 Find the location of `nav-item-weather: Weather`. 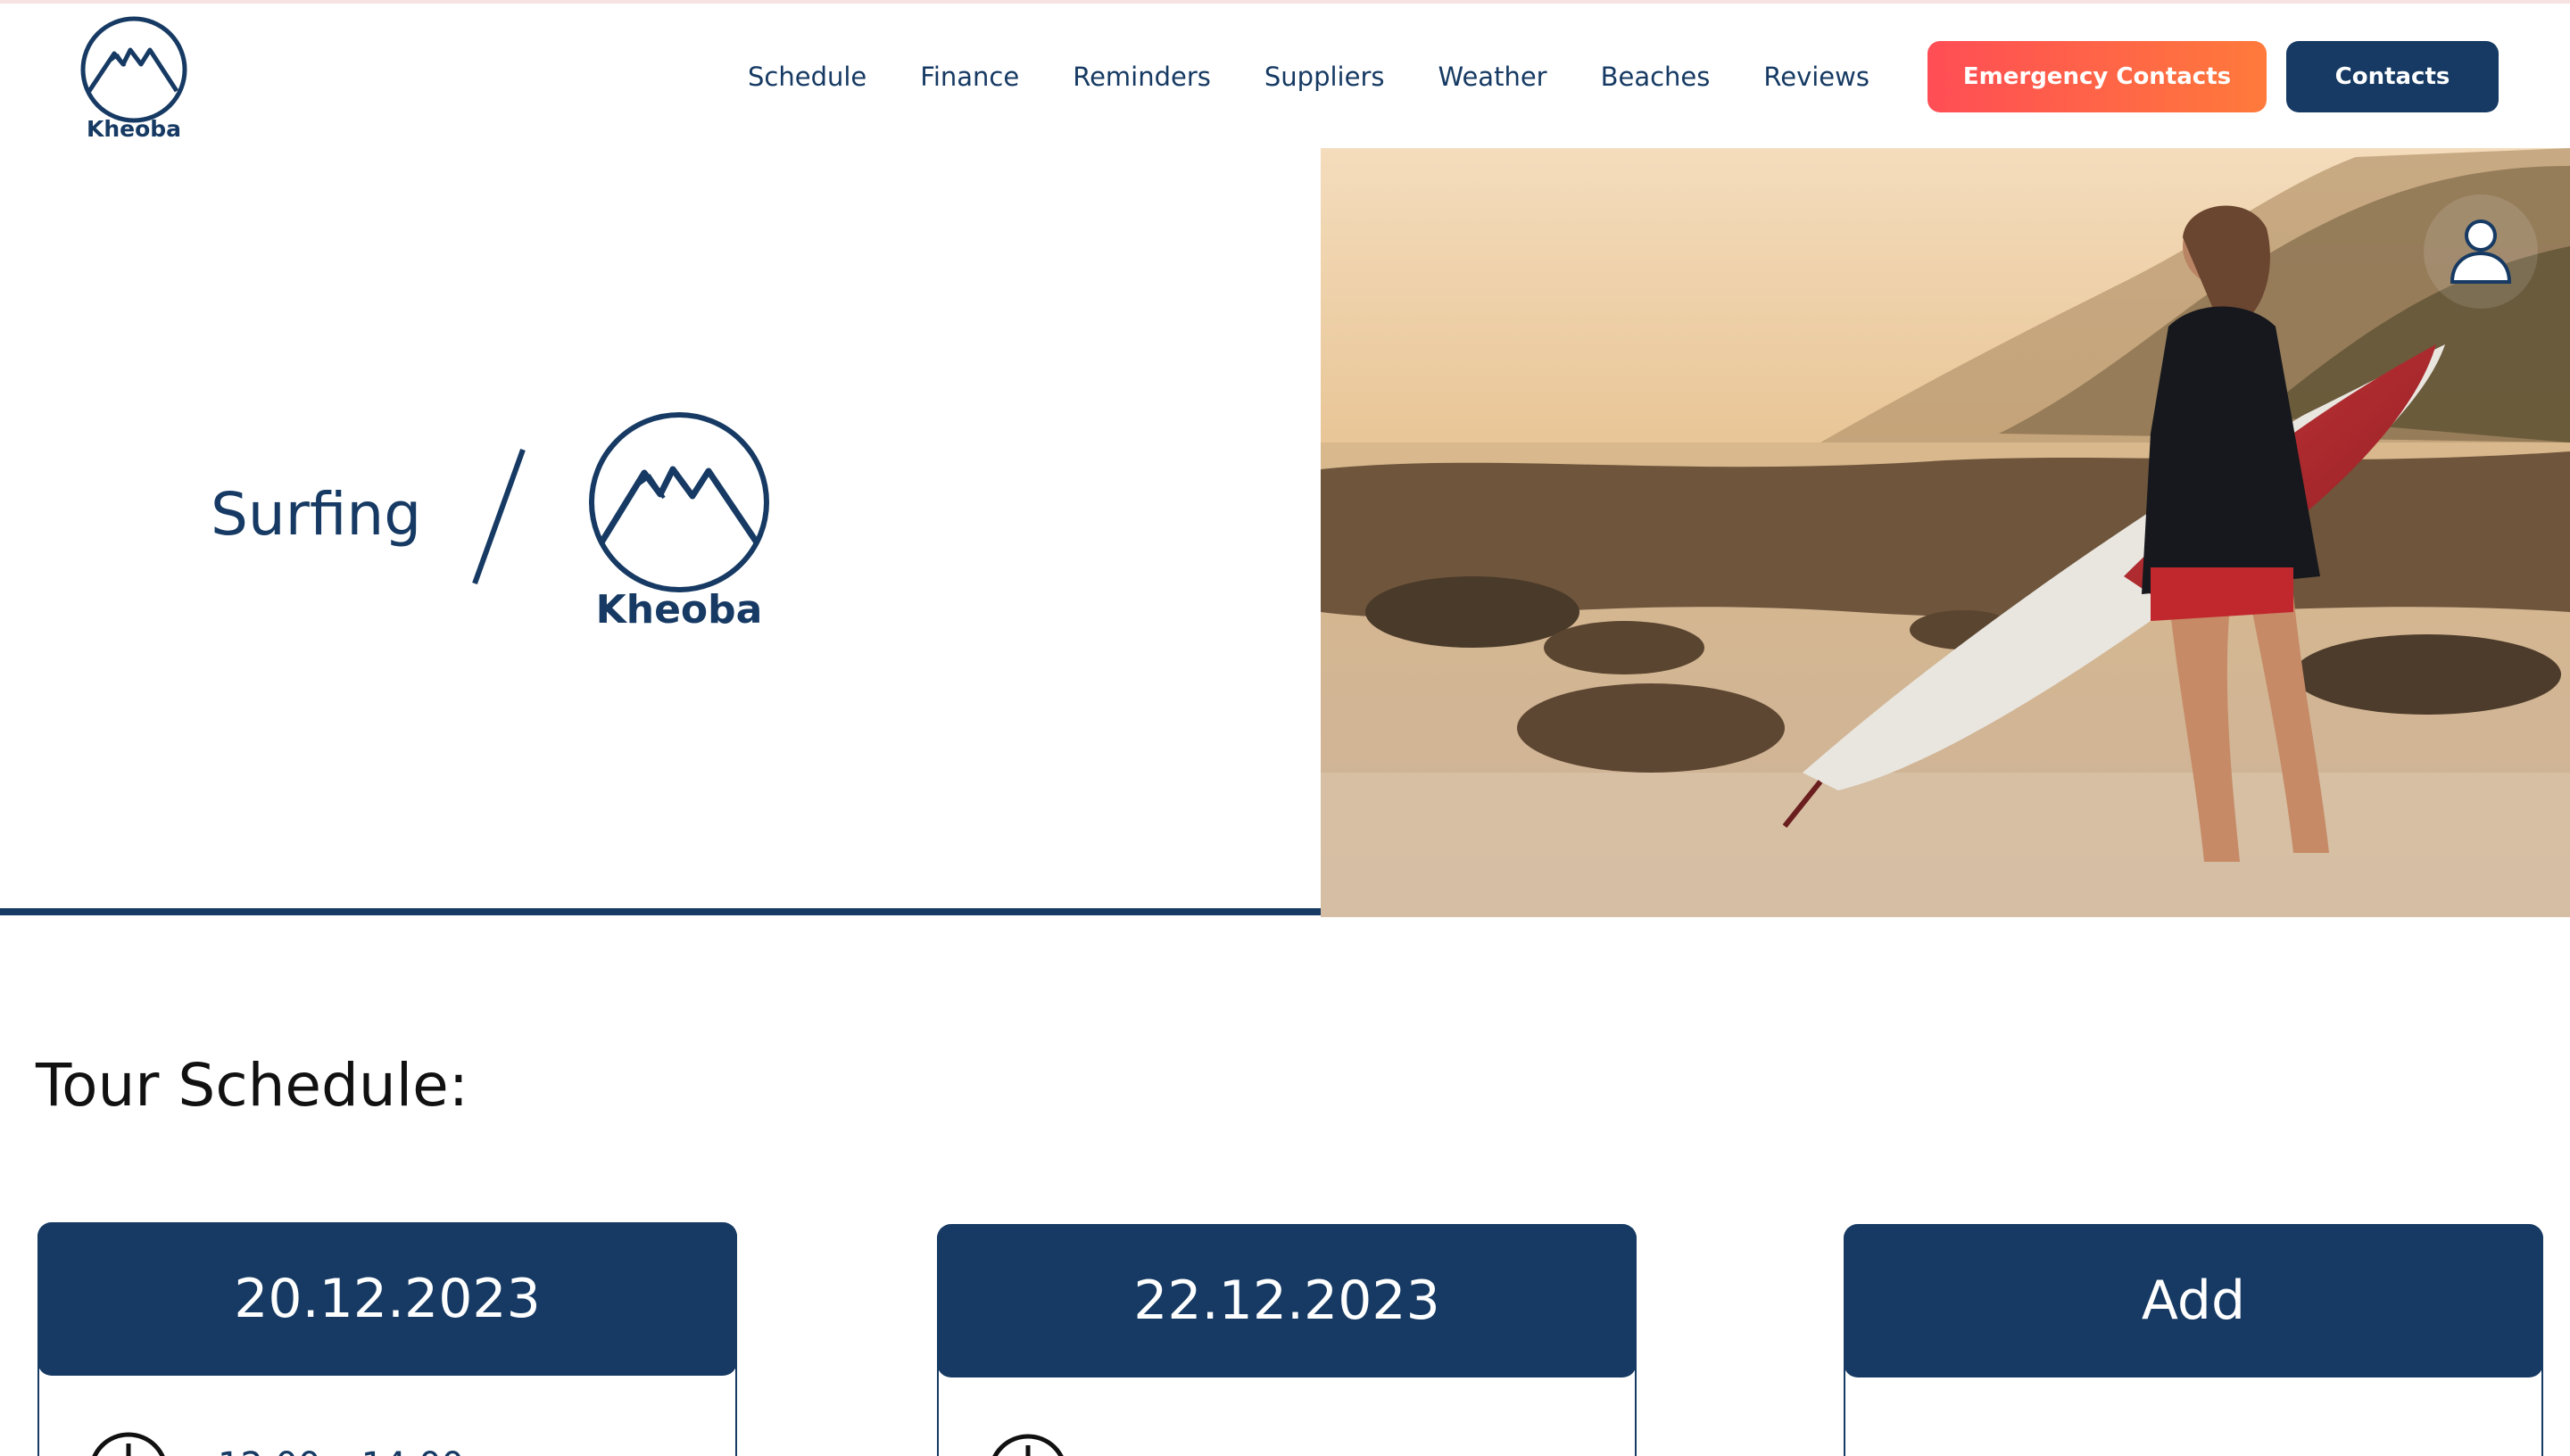

nav-item-weather: Weather is located at coordinates (1492, 76).